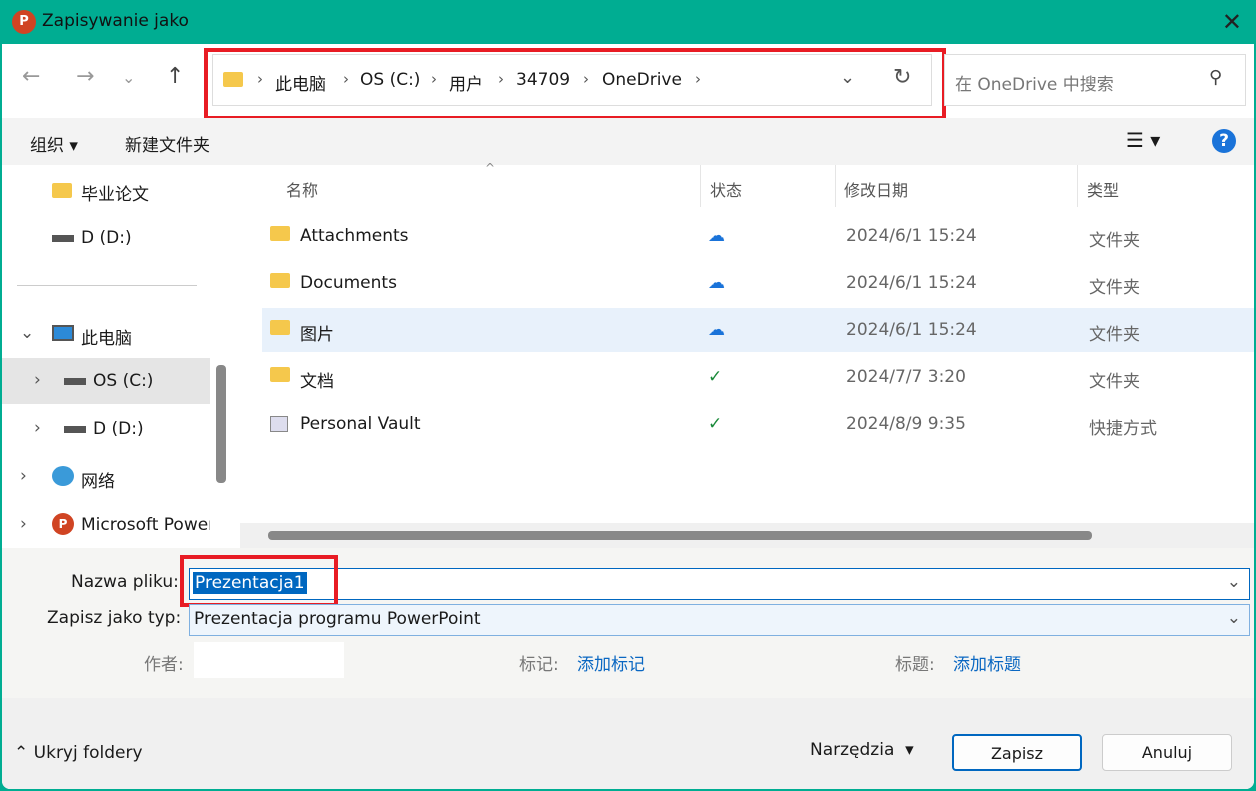 Image resolution: width=1256 pixels, height=791 pixels. Describe the element at coordinates (269, 660) in the screenshot. I see `author-input` at that location.